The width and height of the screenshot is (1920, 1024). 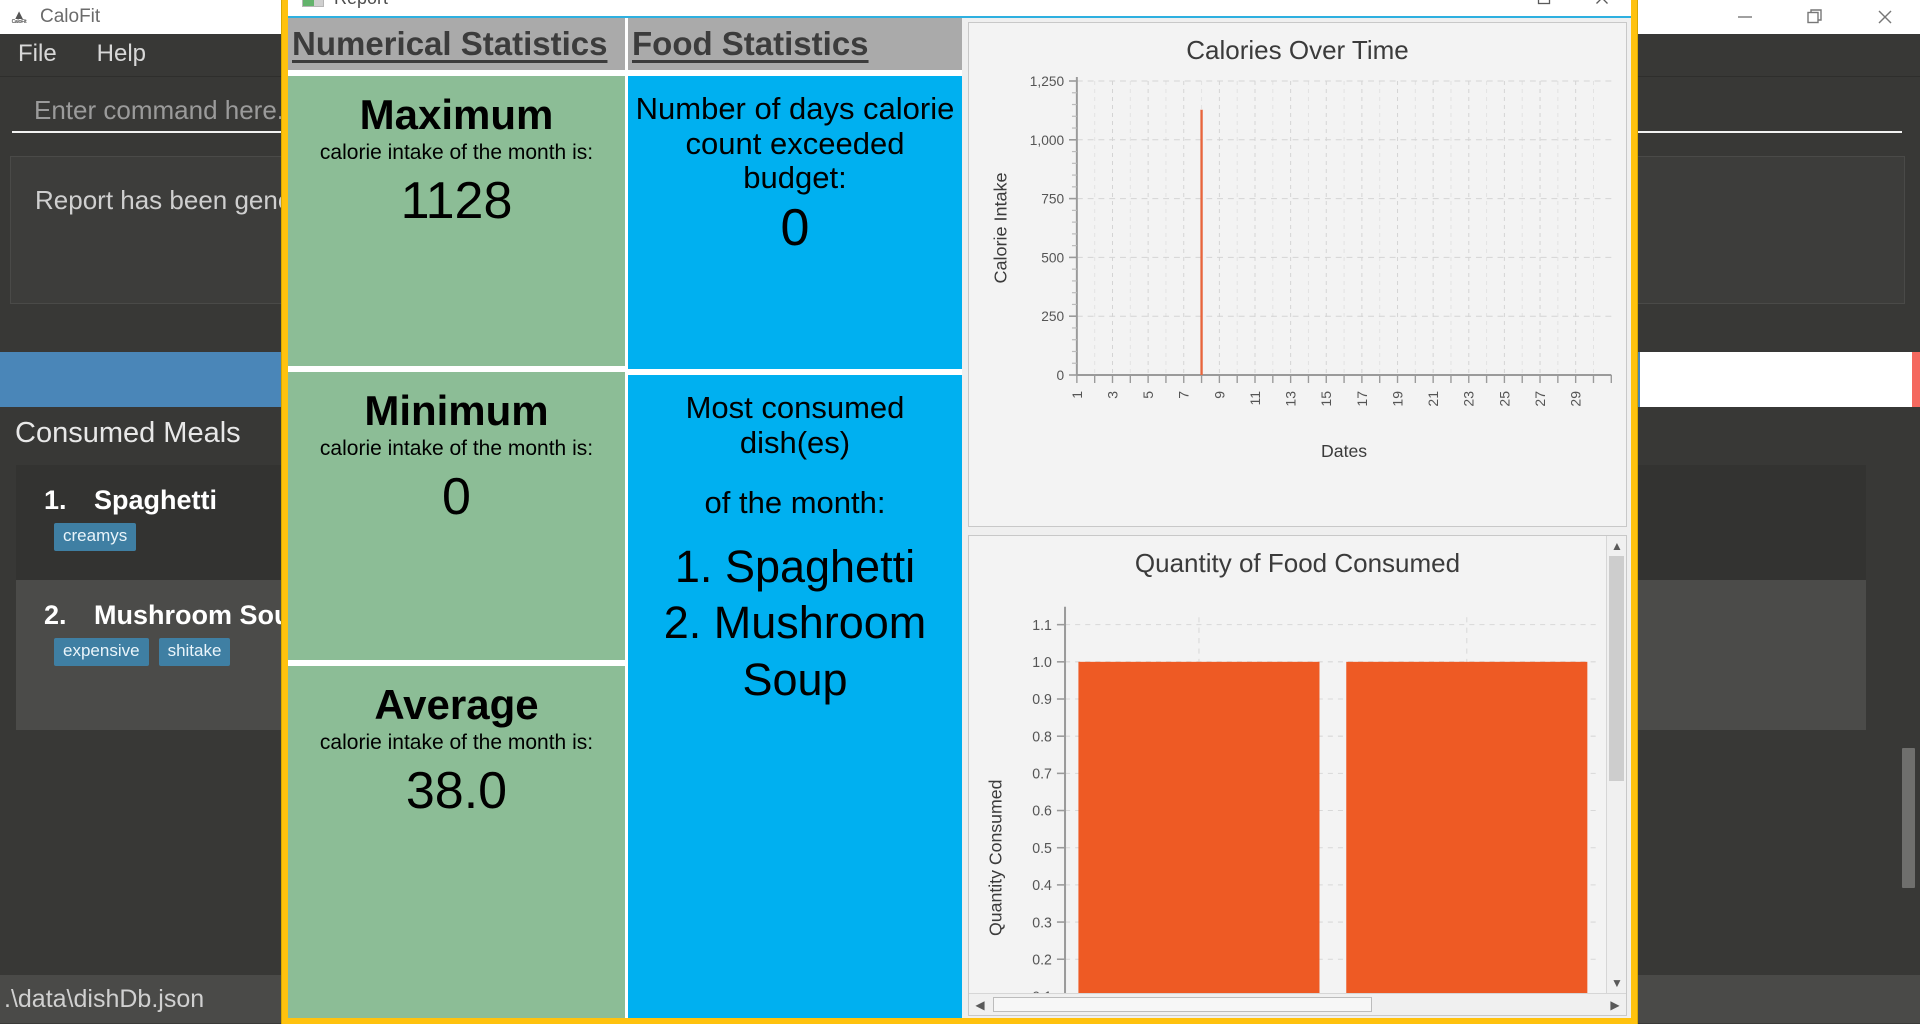 I want to click on svg-text: 0.7, so click(x=1042, y=774).